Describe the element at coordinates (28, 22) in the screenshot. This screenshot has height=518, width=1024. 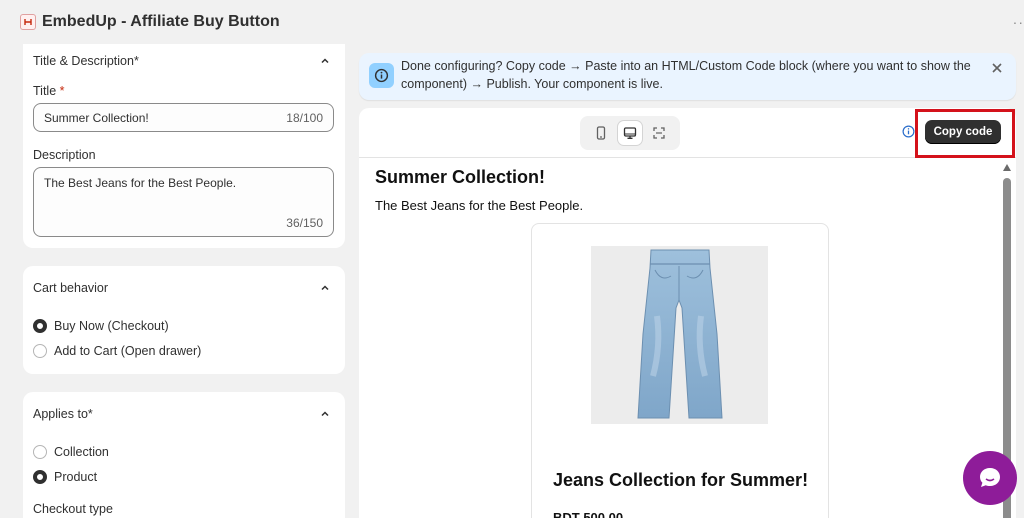
I see `app-logo-icon` at that location.